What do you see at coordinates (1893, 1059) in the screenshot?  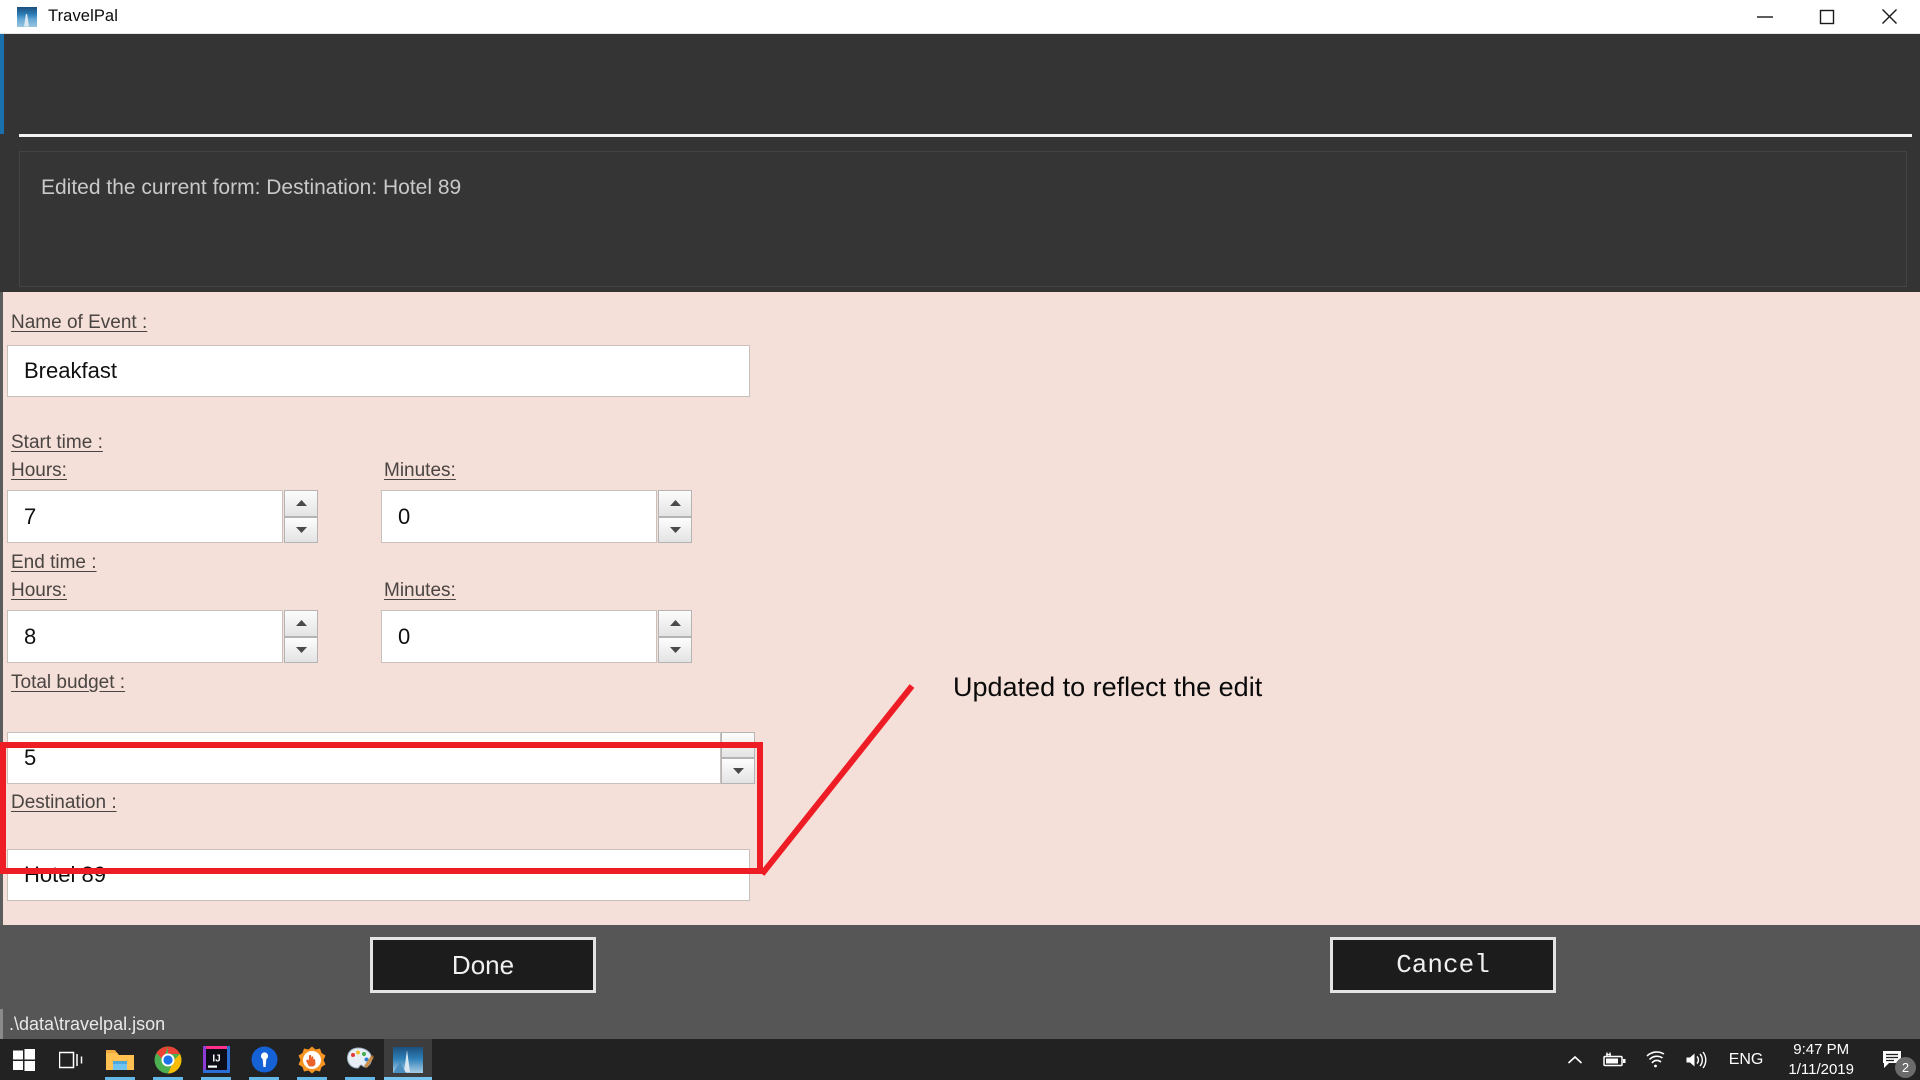 I see `notifications-icon: 2` at bounding box center [1893, 1059].